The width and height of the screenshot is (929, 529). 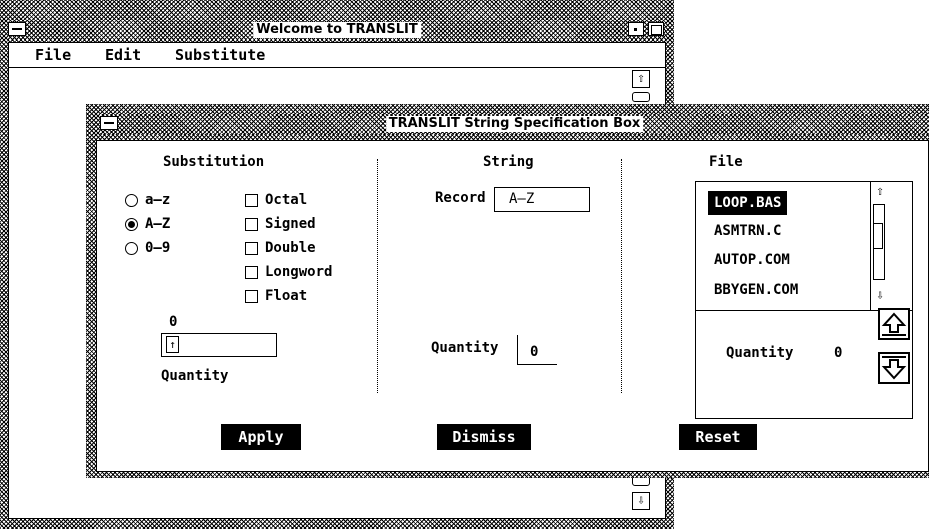 I want to click on apply-button: Apply, so click(x=261, y=437).